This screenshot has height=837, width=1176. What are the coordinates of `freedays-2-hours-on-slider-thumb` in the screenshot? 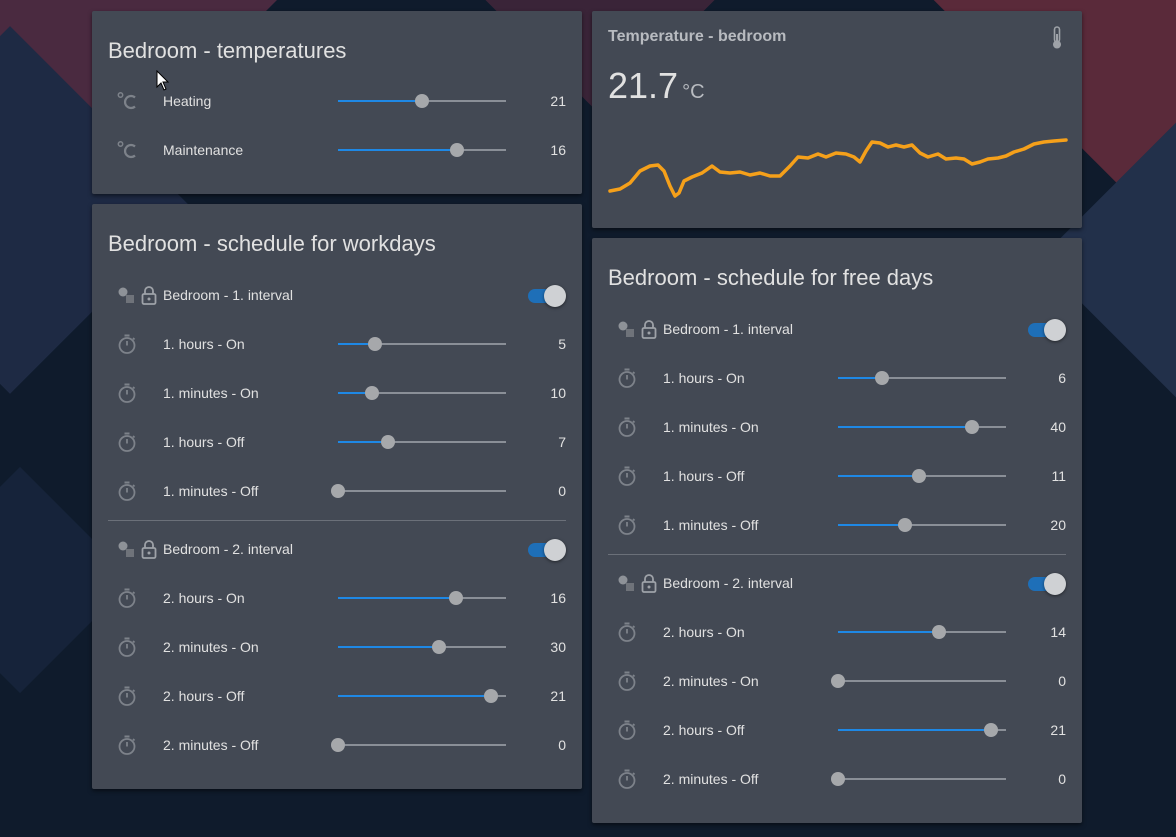 It's located at (938, 632).